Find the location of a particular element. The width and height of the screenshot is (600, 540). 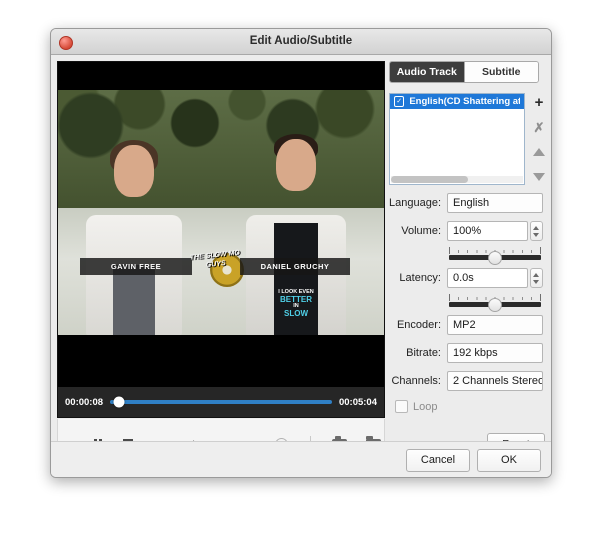

track-list-buttons: + ✗ is located at coordinates (539, 139).